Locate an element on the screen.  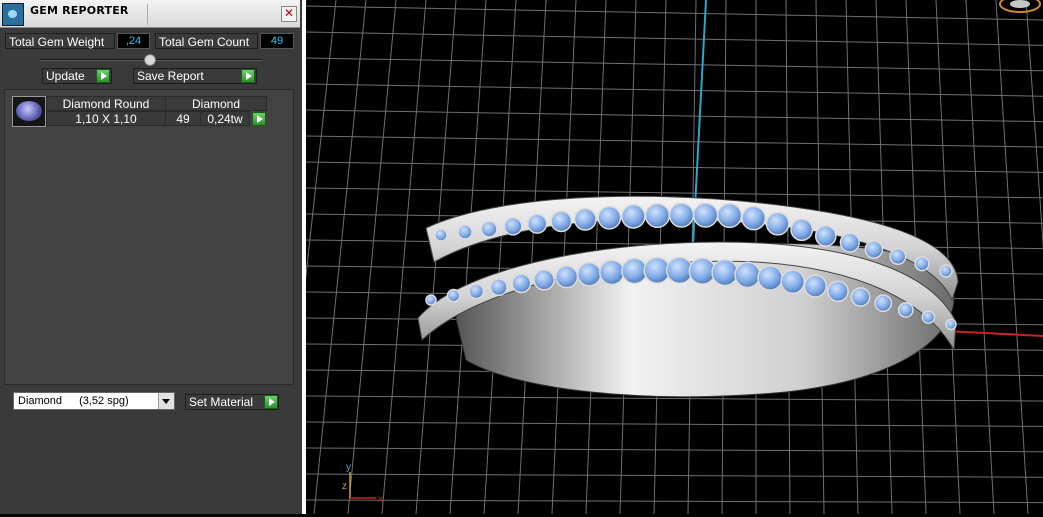
gem-weight-cell: 0,24tw is located at coordinates (225, 118).